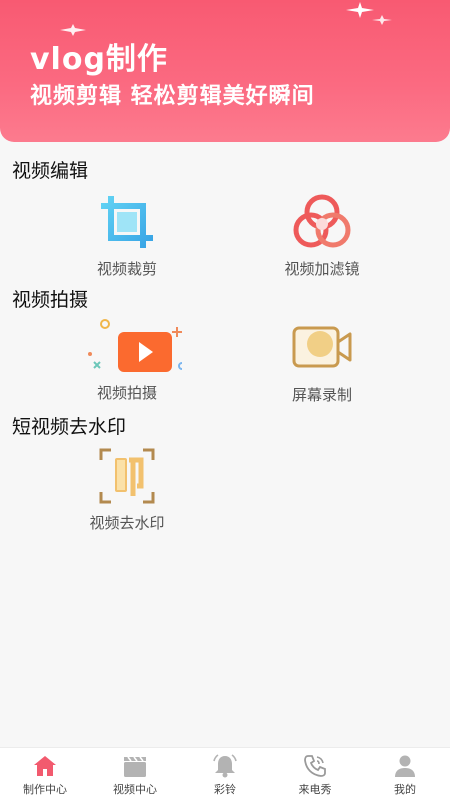 The image size is (450, 800). Describe the element at coordinates (50, 300) in the screenshot. I see `section-title-video-shoot: 视频拍摄` at that location.